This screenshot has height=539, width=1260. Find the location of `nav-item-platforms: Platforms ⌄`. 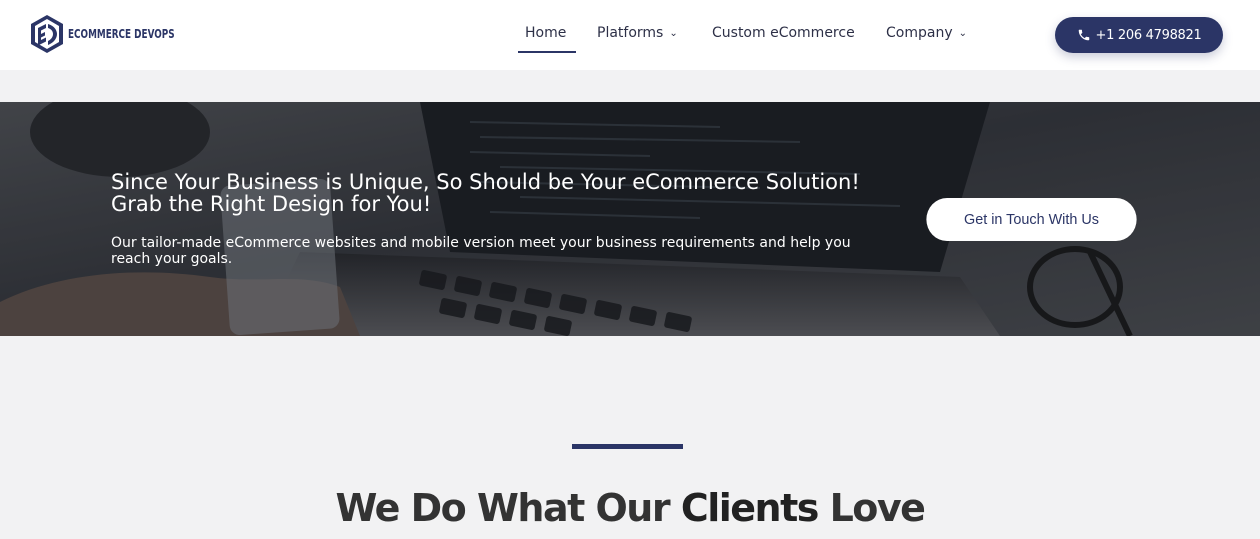

nav-item-platforms: Platforms ⌄ is located at coordinates (637, 35).